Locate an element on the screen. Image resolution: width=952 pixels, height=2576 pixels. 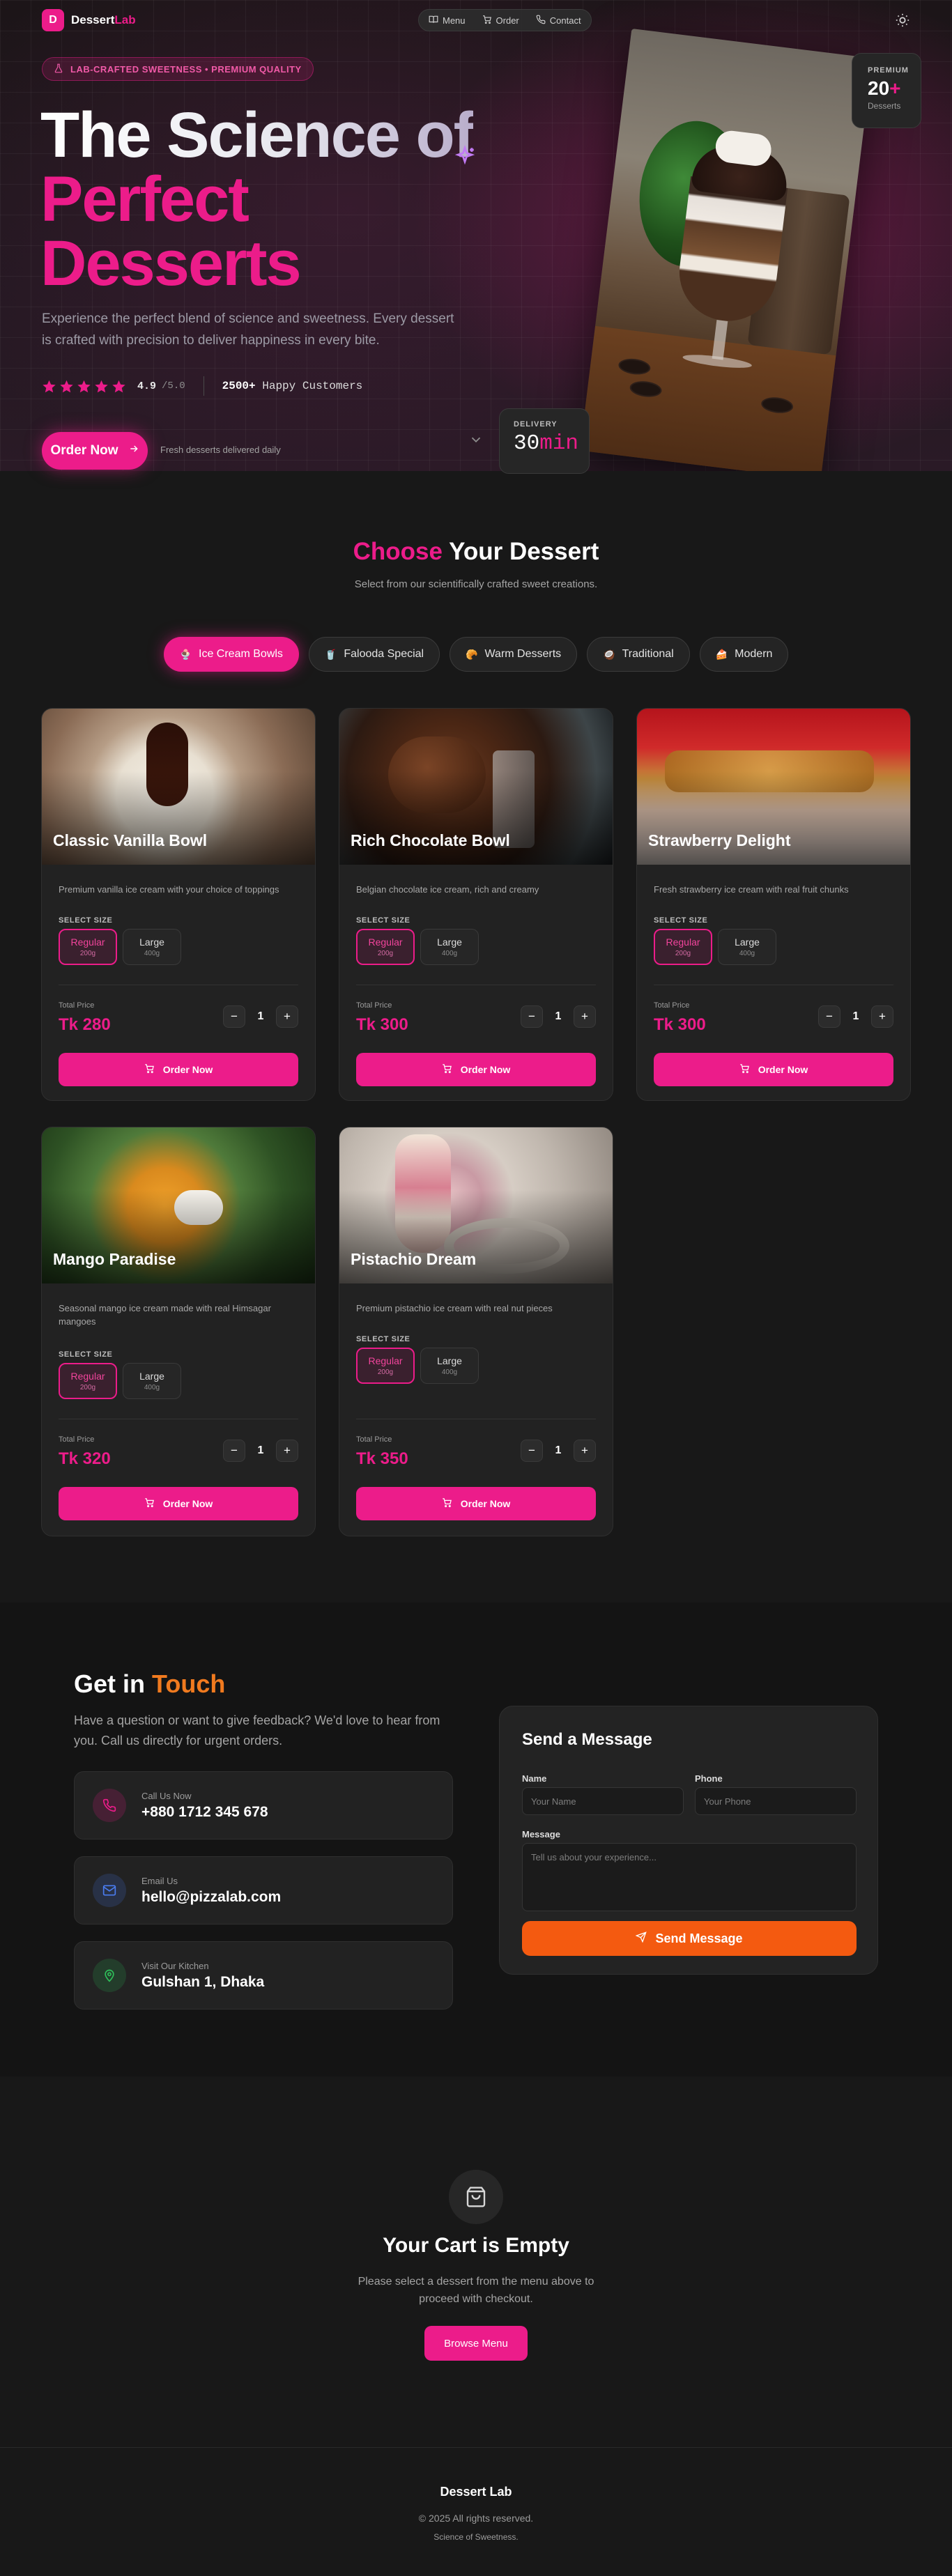
tab-ice-cream-bowls: 🍨 Ice Cream Bowls is located at coordinates (231, 654).